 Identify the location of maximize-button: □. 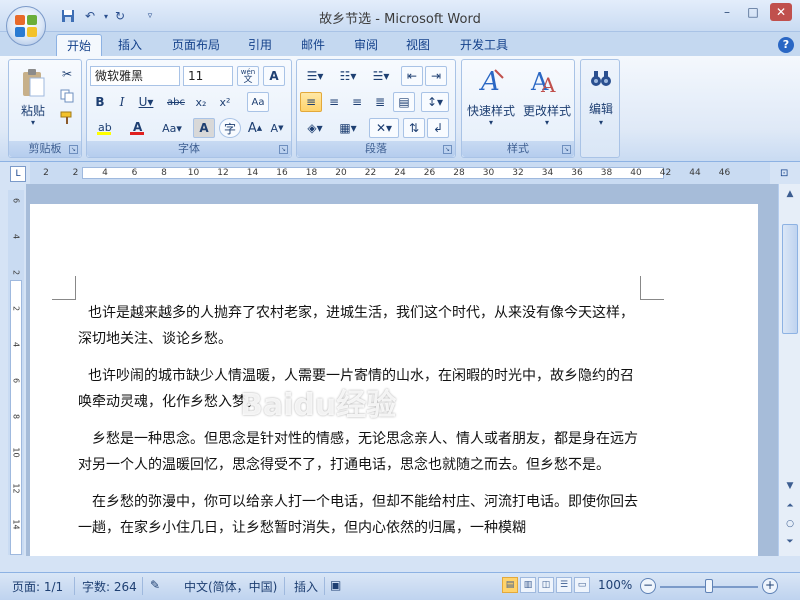
(753, 12).